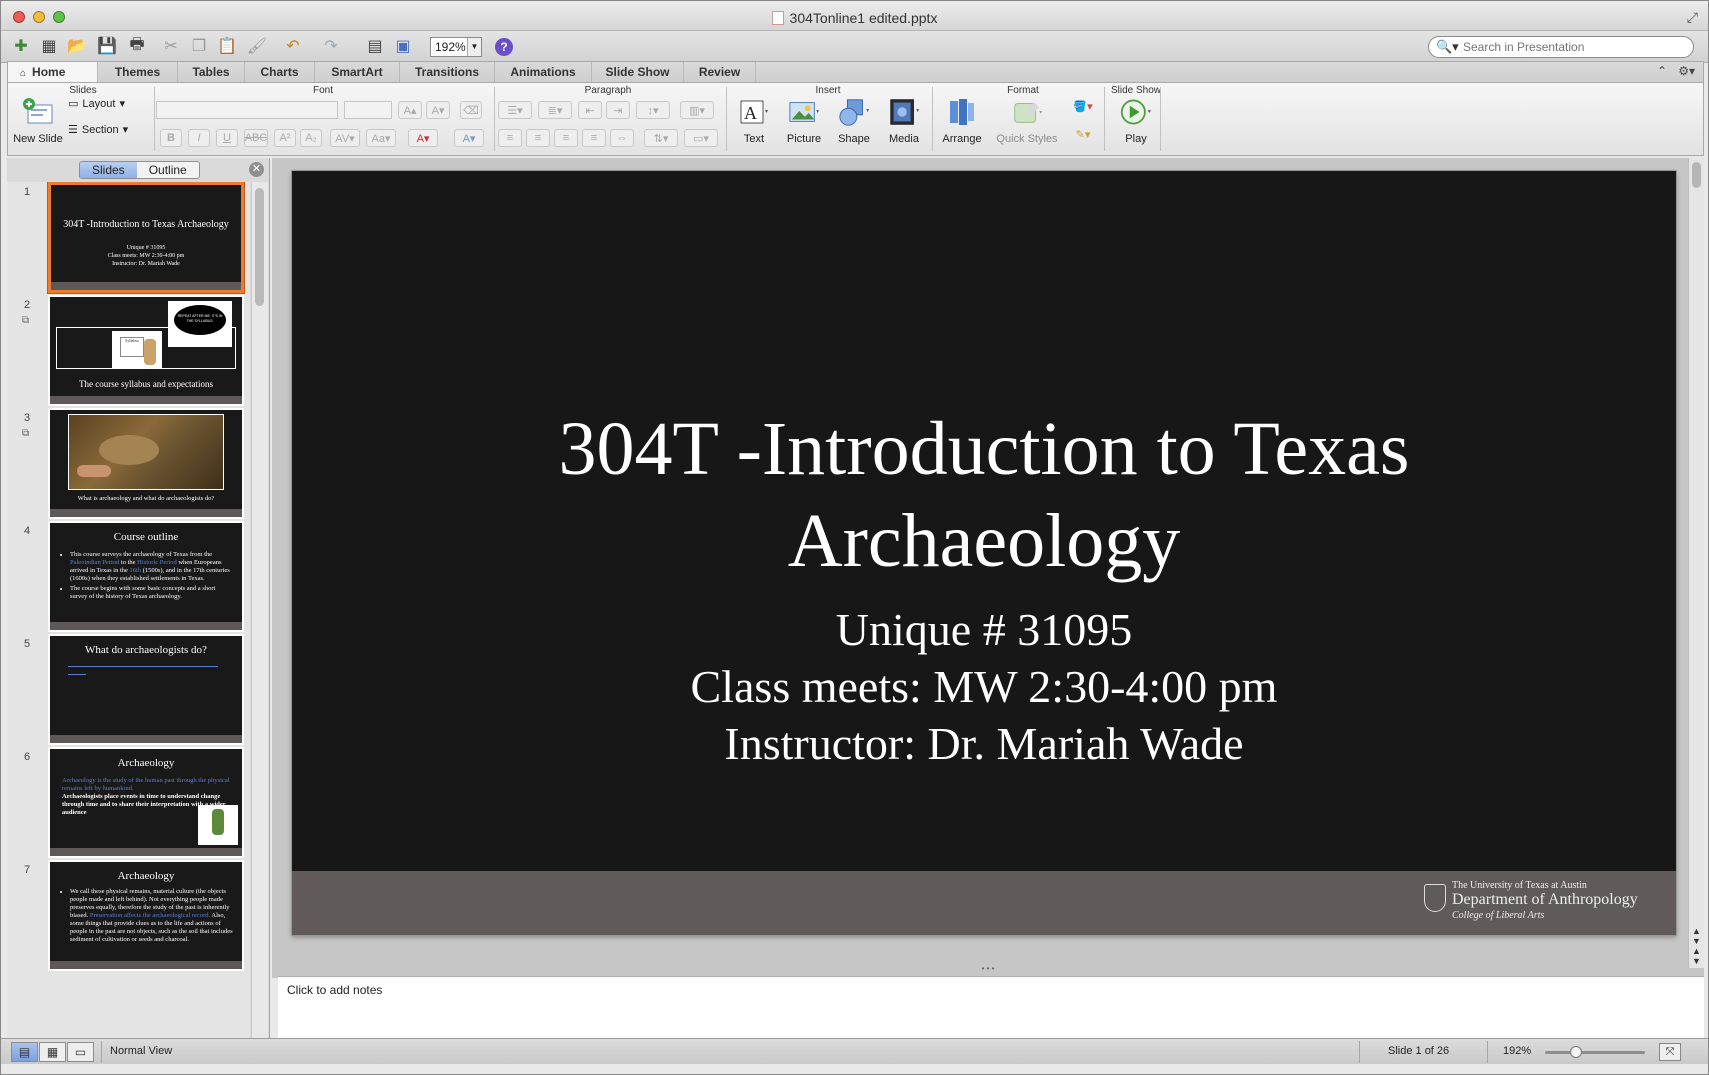  What do you see at coordinates (1696, 563) in the screenshot?
I see `editor-scrollbar: ▲ ▼ ▲ ▼` at bounding box center [1696, 563].